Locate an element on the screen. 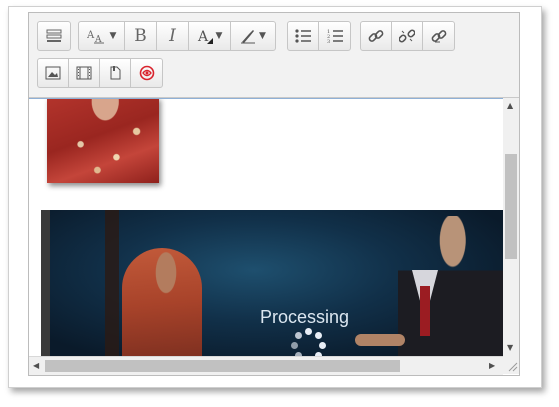 The image size is (559, 407). link-button is located at coordinates (376, 36).